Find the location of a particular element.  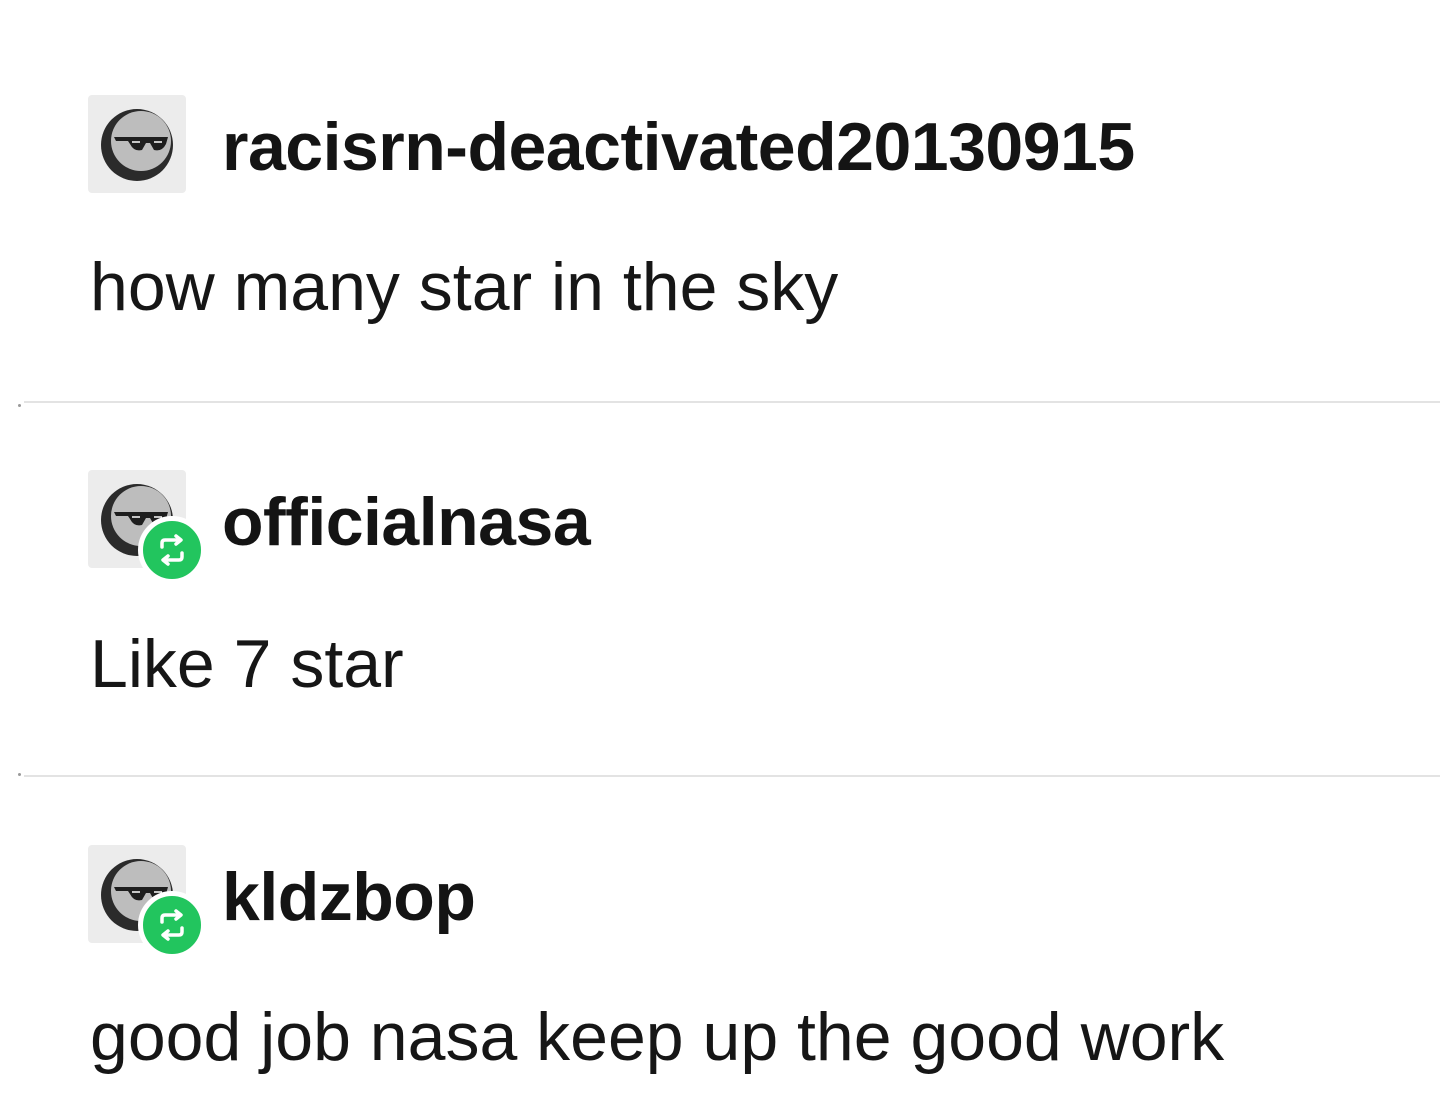

sunglasses-face-icon is located at coordinates (137, 145).